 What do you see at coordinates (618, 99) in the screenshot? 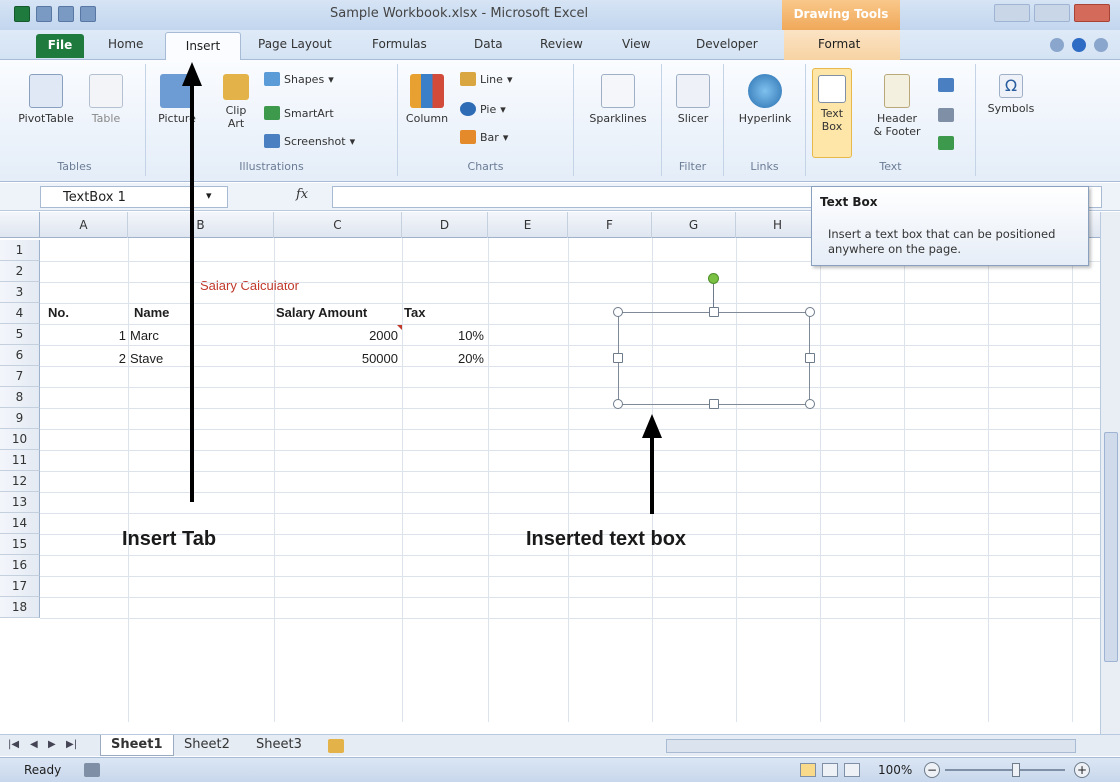
I see `sparklines-button: Sparklines` at bounding box center [618, 99].